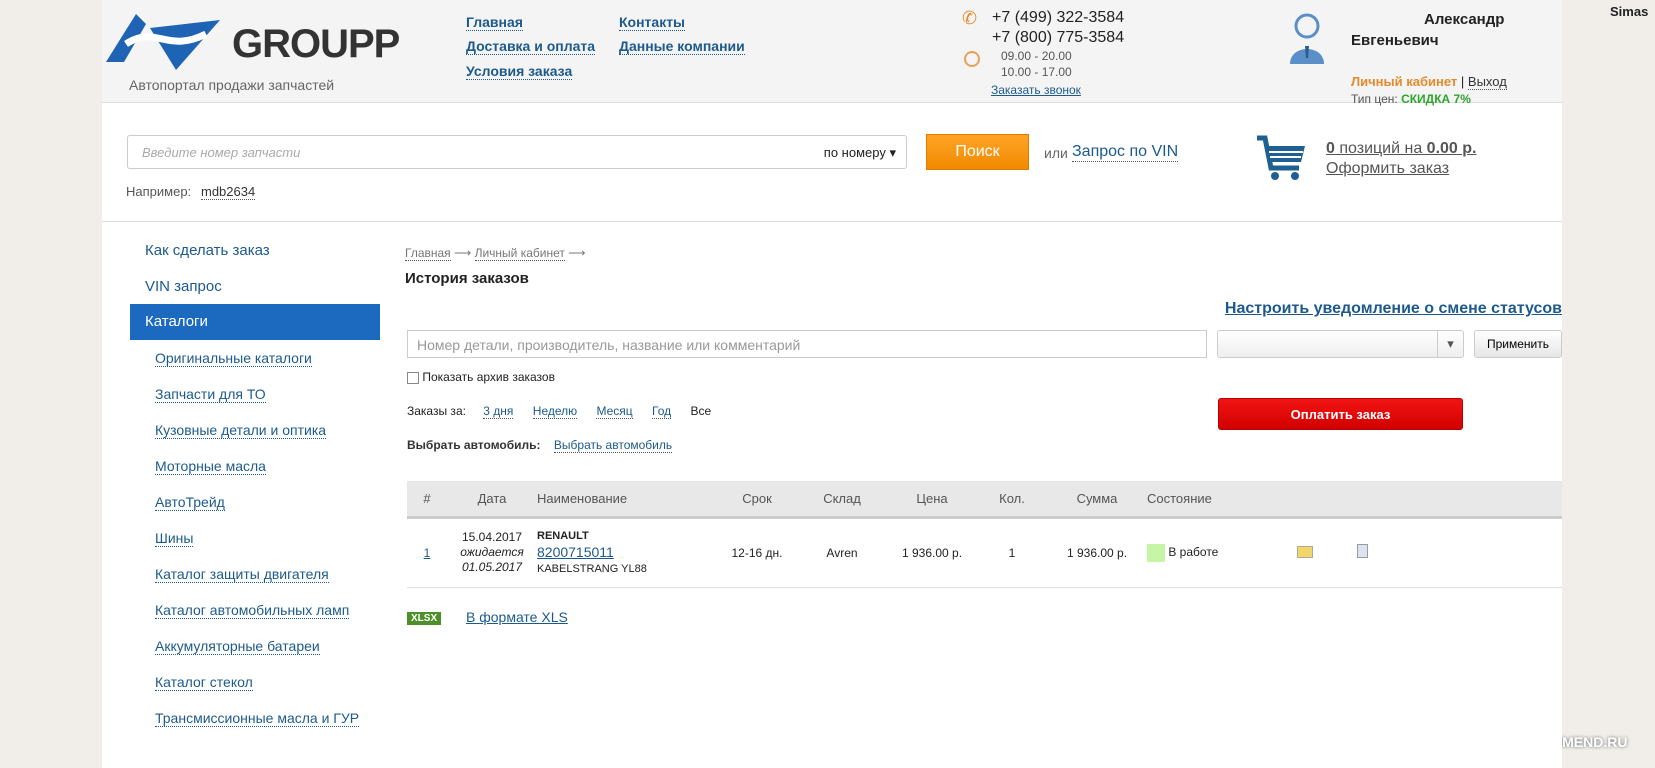 The image size is (1655, 768). Describe the element at coordinates (1340, 414) in the screenshot. I see `pay-order-button: Оплатить заказ` at that location.